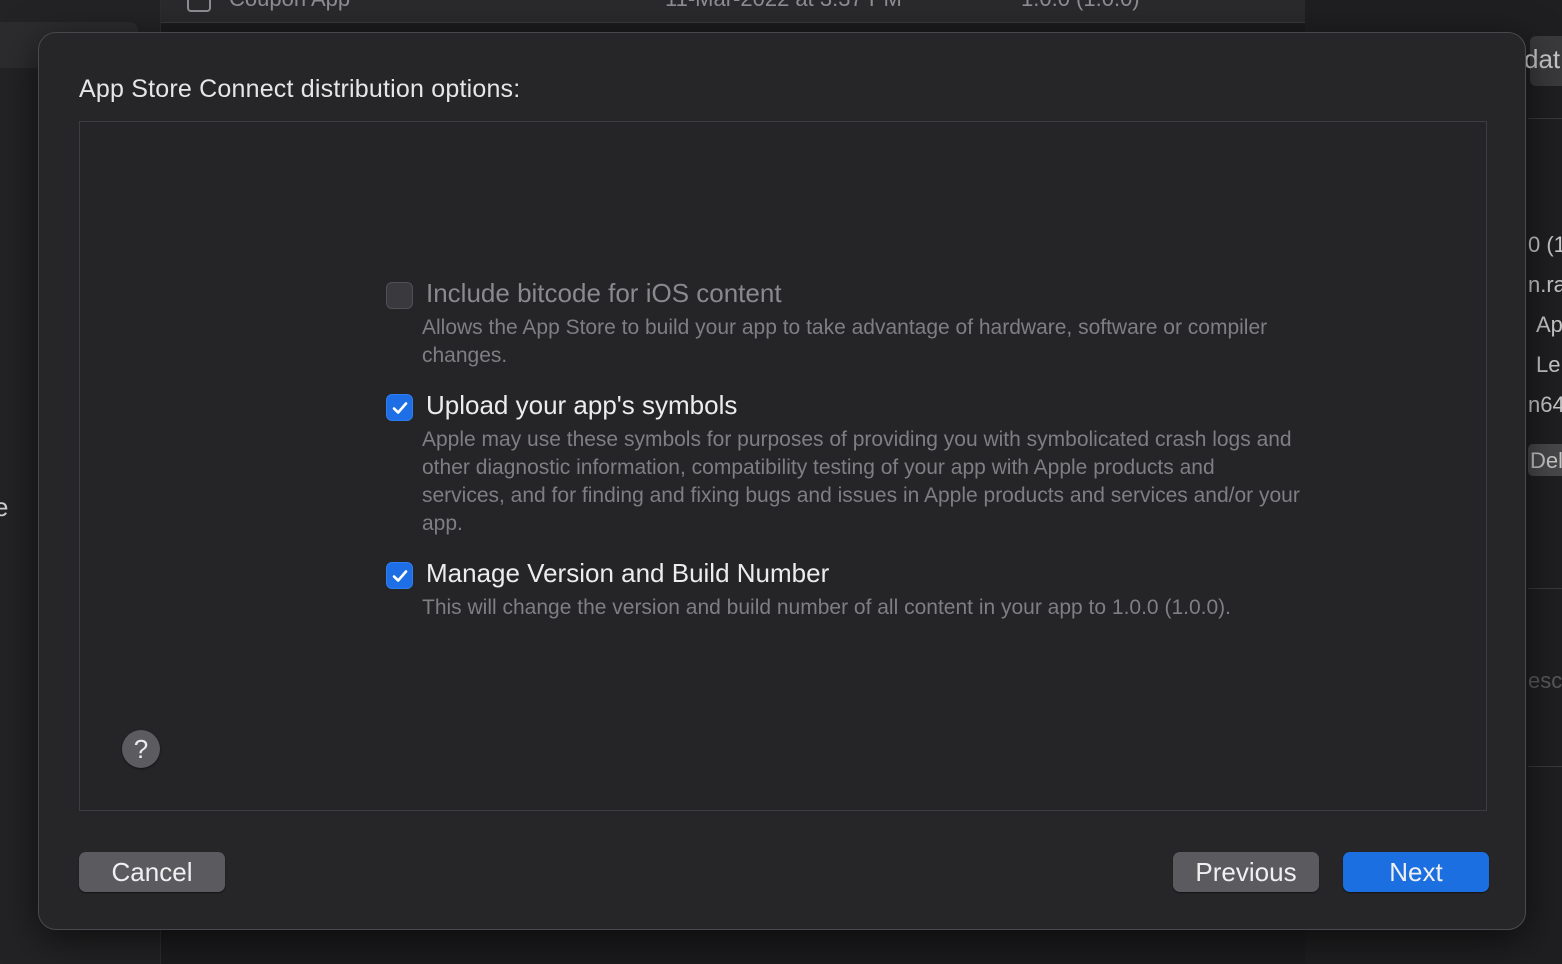 This screenshot has width=1562, height=964. What do you see at coordinates (581, 405) in the screenshot?
I see `upload-symbols-label: Upload your app's symbols` at bounding box center [581, 405].